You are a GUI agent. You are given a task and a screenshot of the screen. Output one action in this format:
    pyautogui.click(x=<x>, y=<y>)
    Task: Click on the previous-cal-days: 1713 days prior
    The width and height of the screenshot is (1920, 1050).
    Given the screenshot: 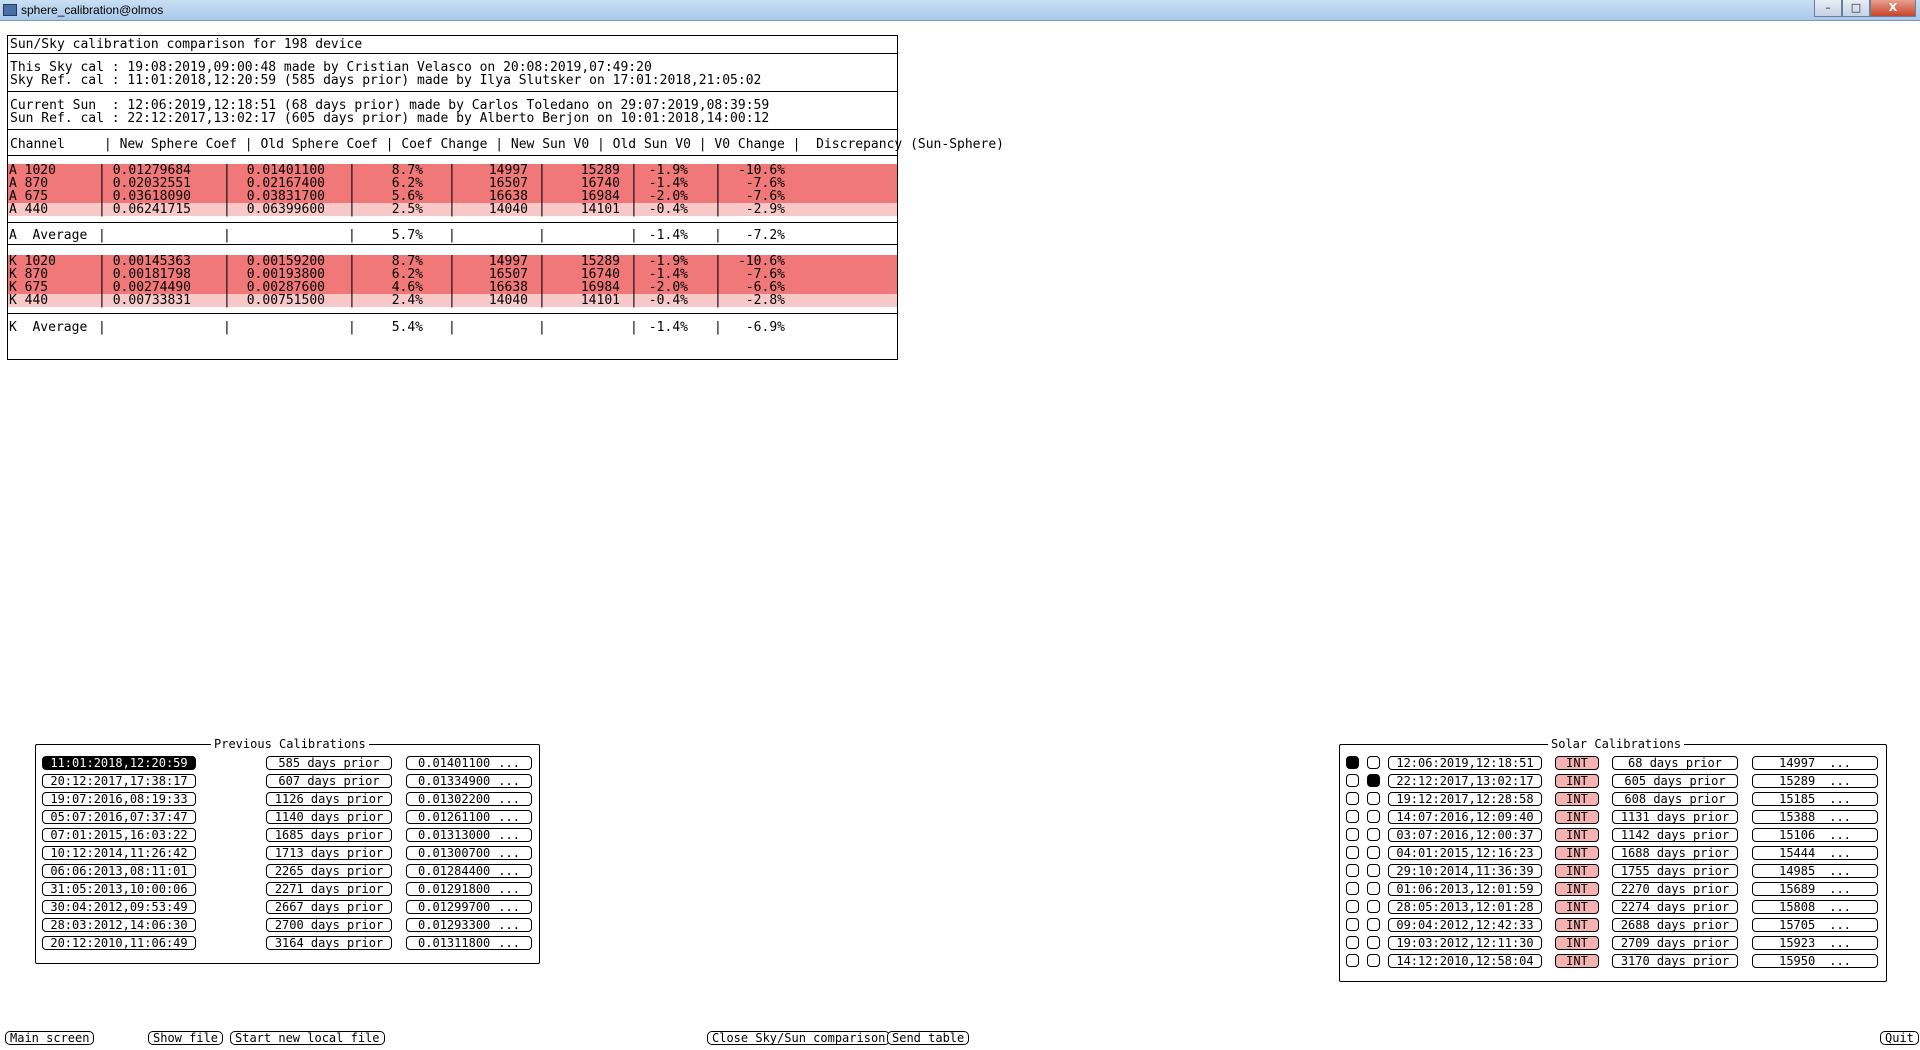 What is the action you would take?
    pyautogui.click(x=329, y=853)
    